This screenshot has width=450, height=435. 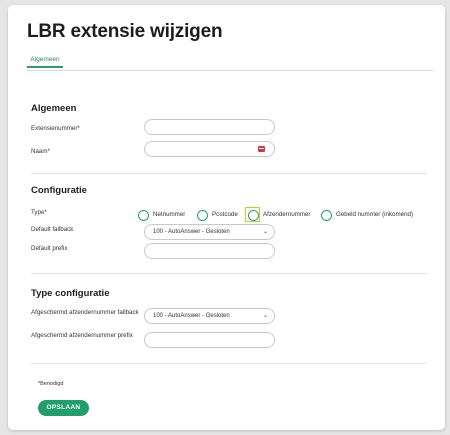 I want to click on tab-bar: Algemeen, so click(x=230, y=63).